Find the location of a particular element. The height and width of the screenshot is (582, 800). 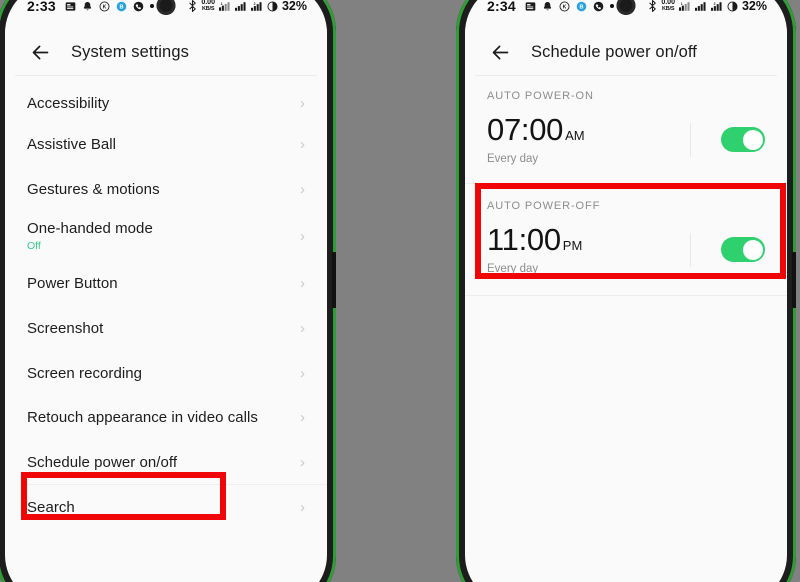

list-item-assistive-ball: Assistive Ball › is located at coordinates (166, 144).